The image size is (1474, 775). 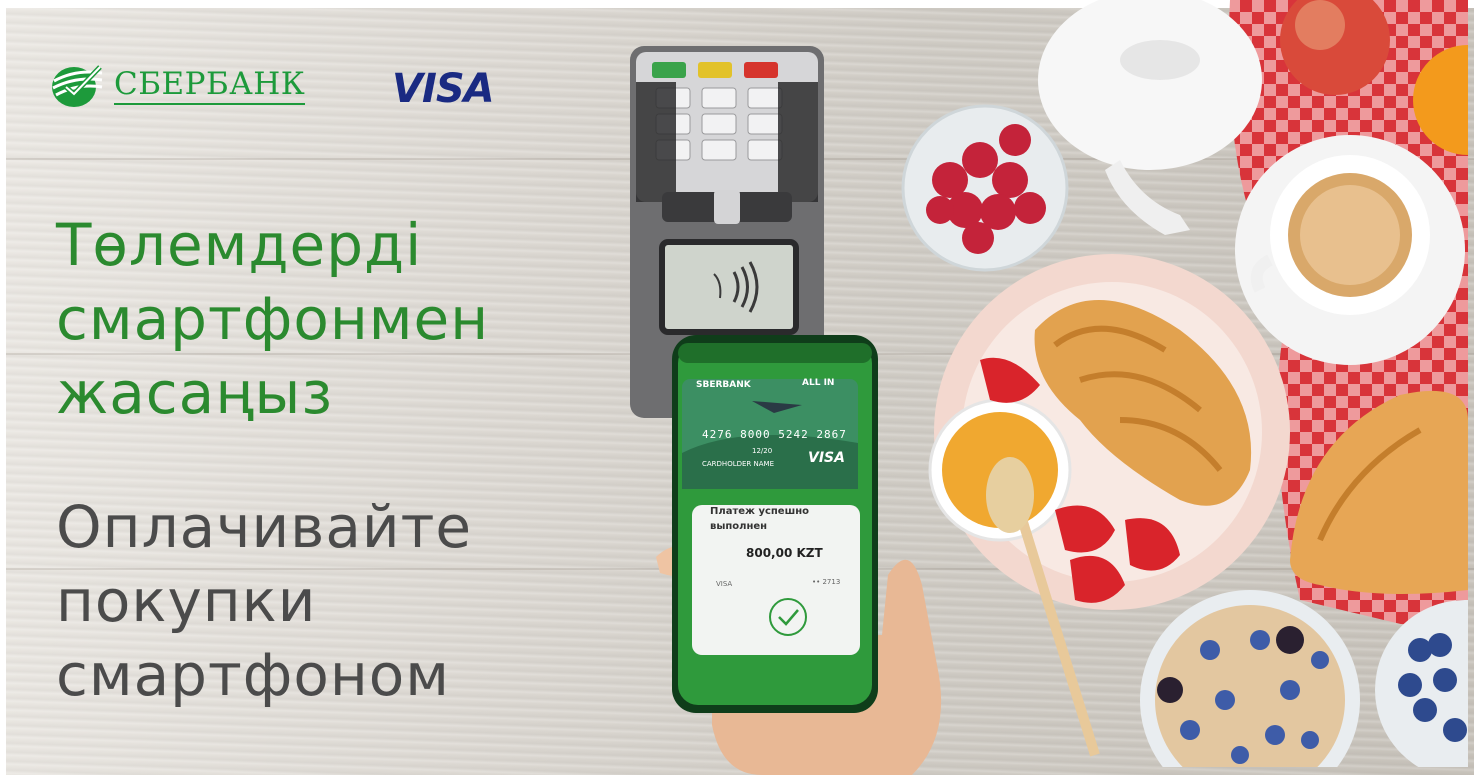 What do you see at coordinates (264, 527) in the screenshot?
I see `subline-line: Оплачивайте` at bounding box center [264, 527].